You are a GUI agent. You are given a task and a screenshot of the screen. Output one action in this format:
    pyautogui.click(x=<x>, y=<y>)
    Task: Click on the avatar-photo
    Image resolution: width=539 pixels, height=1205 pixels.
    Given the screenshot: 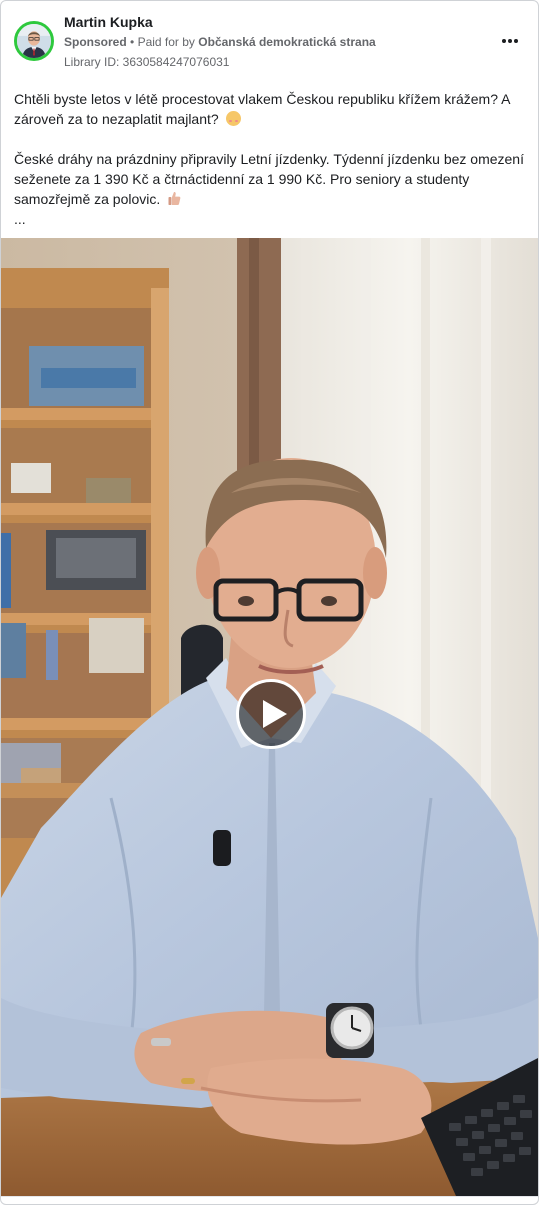 What is the action you would take?
    pyautogui.click(x=34, y=41)
    